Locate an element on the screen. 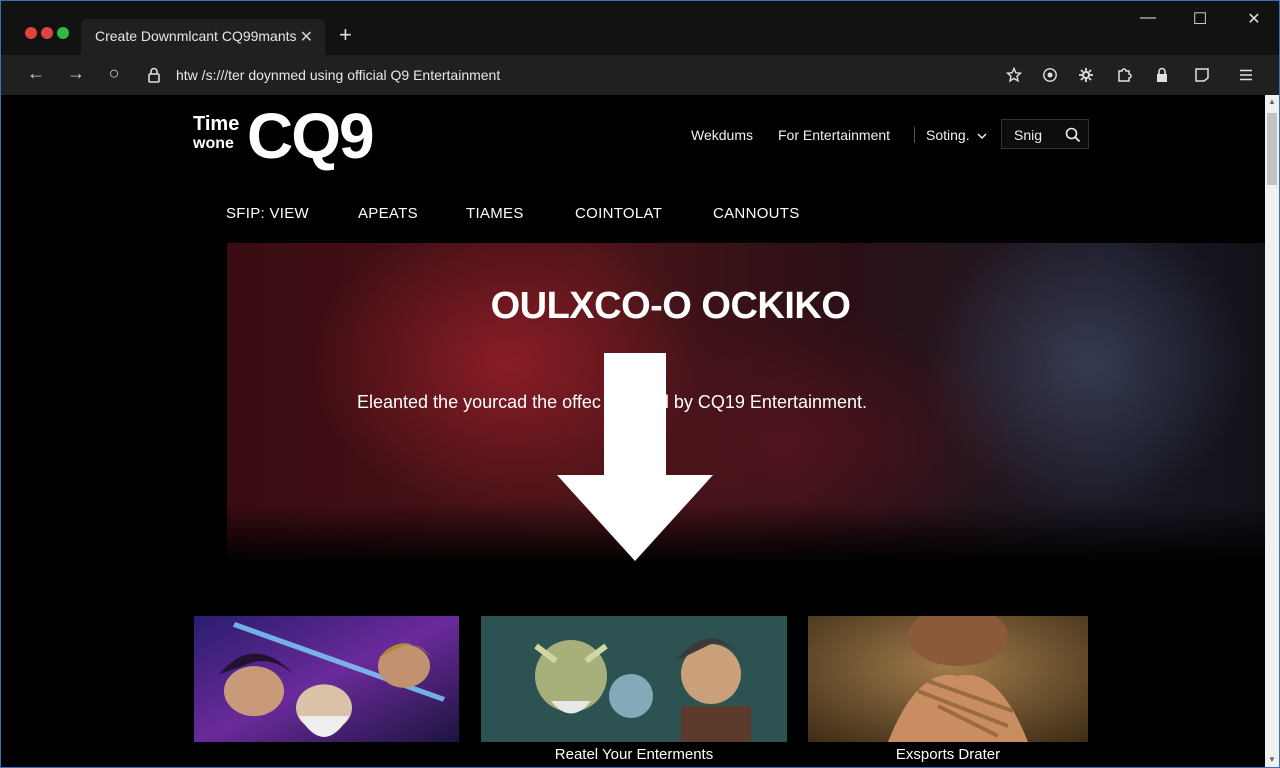 This screenshot has width=1280, height=768. header-divider is located at coordinates (914, 135).